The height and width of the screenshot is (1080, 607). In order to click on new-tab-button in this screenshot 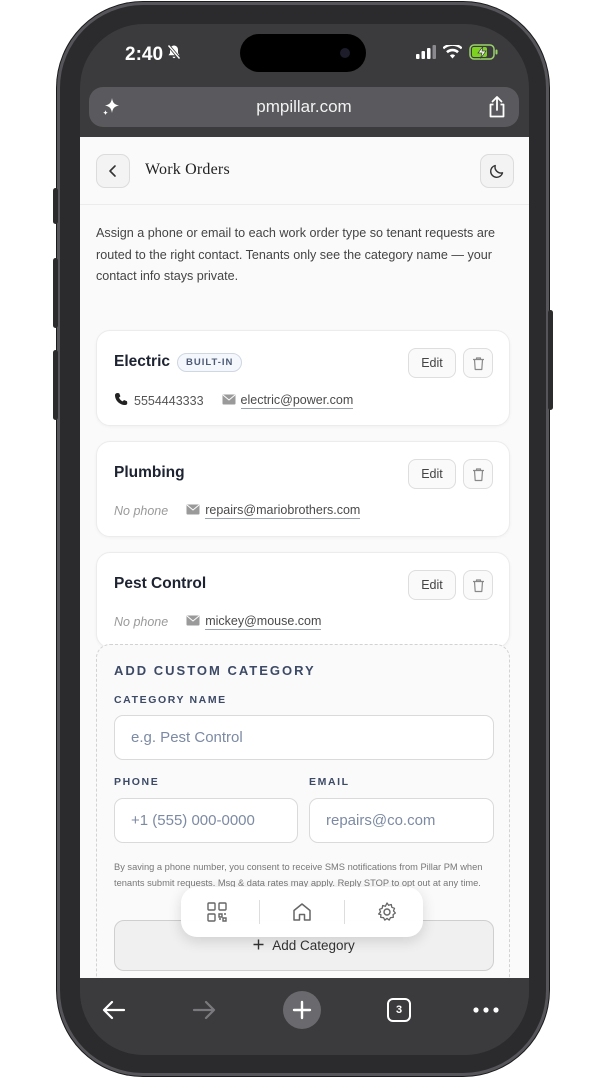, I will do `click(302, 1010)`.